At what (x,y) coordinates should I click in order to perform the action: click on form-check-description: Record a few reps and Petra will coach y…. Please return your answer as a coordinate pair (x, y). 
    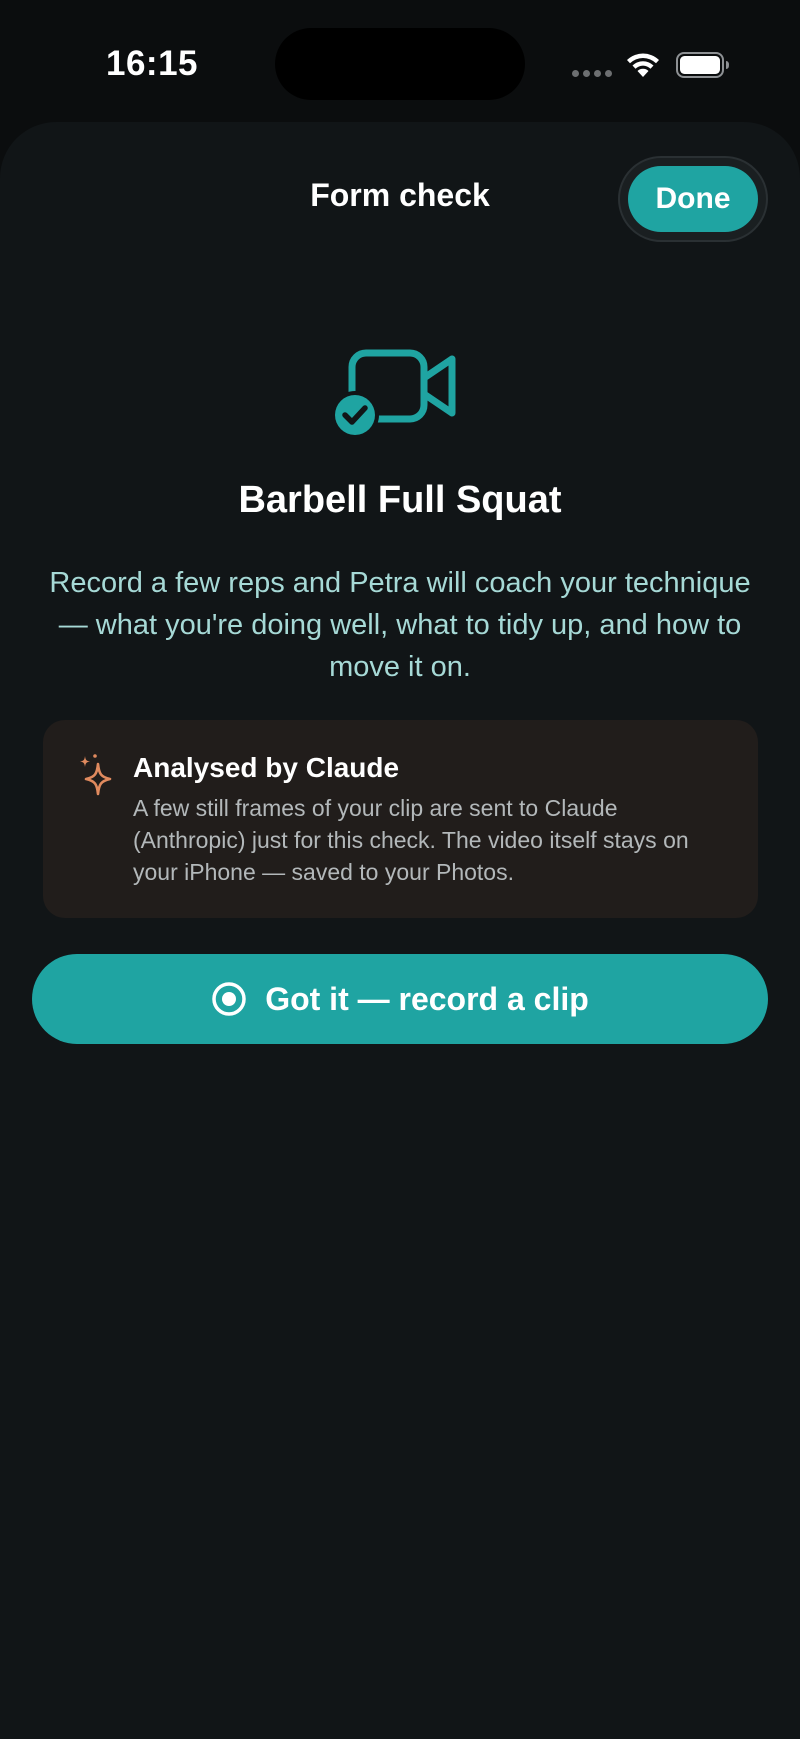
    Looking at the image, I should click on (400, 625).